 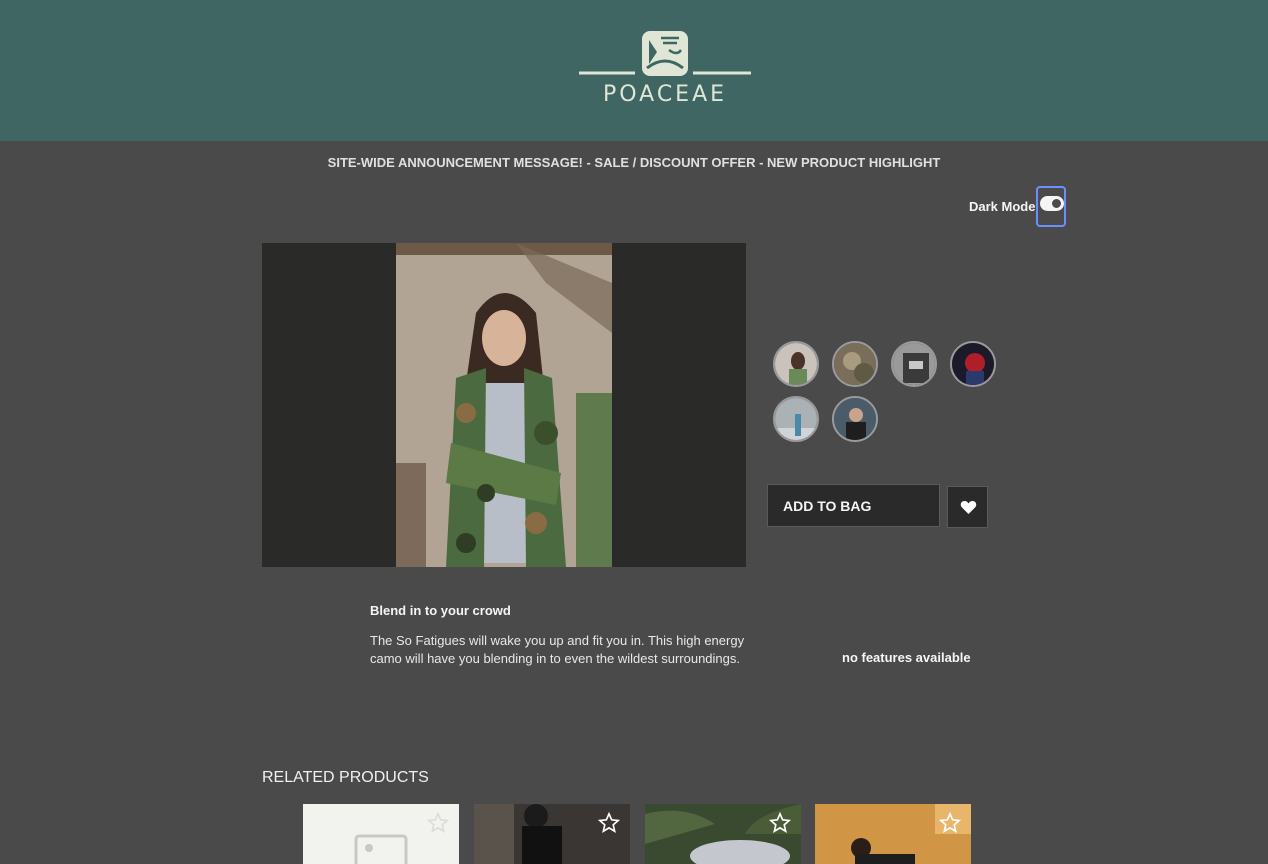 I want to click on toggle-switch-icon, so click(x=1052, y=203).